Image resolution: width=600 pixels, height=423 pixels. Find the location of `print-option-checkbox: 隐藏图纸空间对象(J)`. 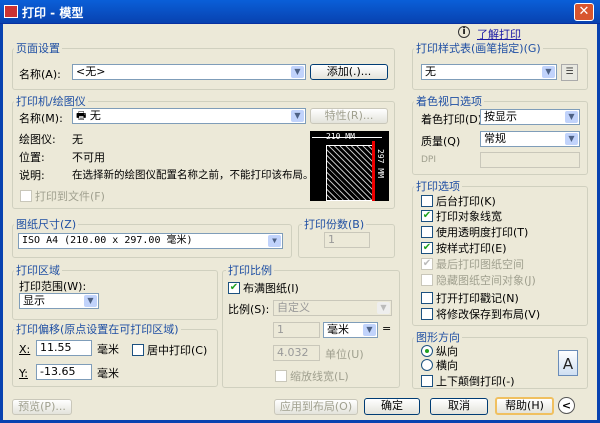

print-option-checkbox: 隐藏图纸空间对象(J) is located at coordinates (478, 280).